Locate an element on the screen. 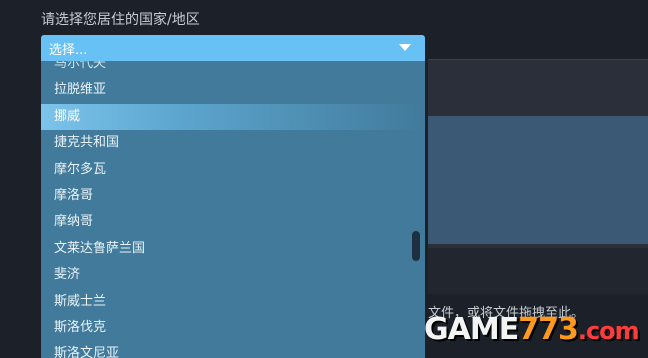  watermark-part-number: 773 is located at coordinates (548, 329).